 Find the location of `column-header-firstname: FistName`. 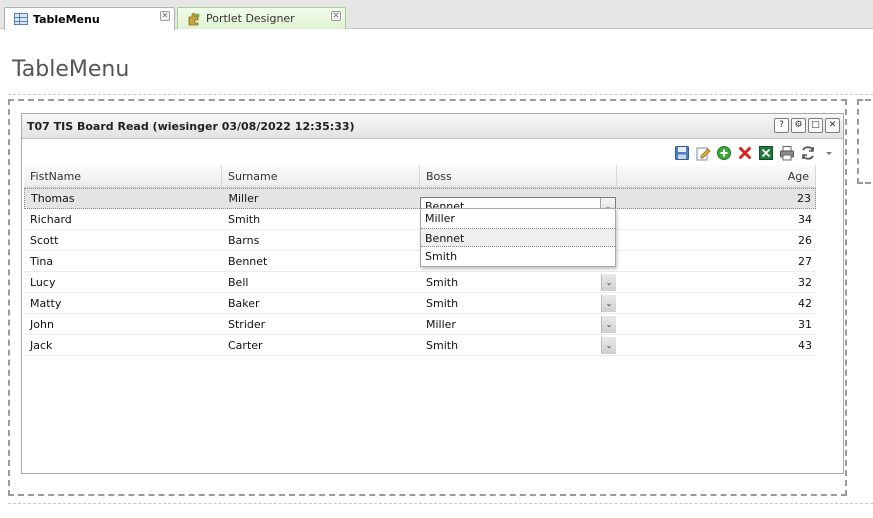

column-header-firstname: FistName is located at coordinates (123, 176).